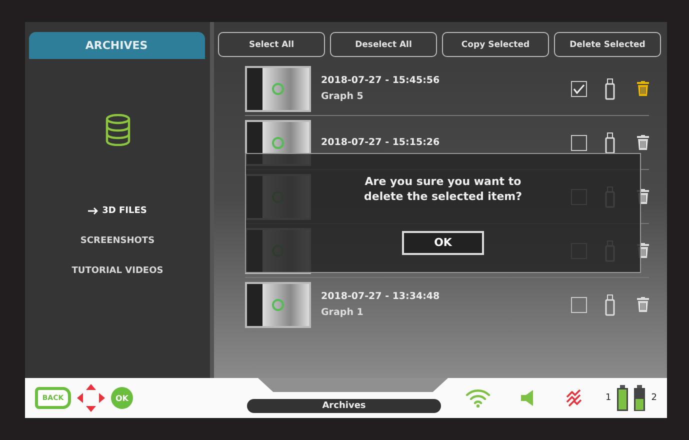 This screenshot has height=440, width=689. What do you see at coordinates (342, 312) in the screenshot?
I see `file-name: Graph 1` at bounding box center [342, 312].